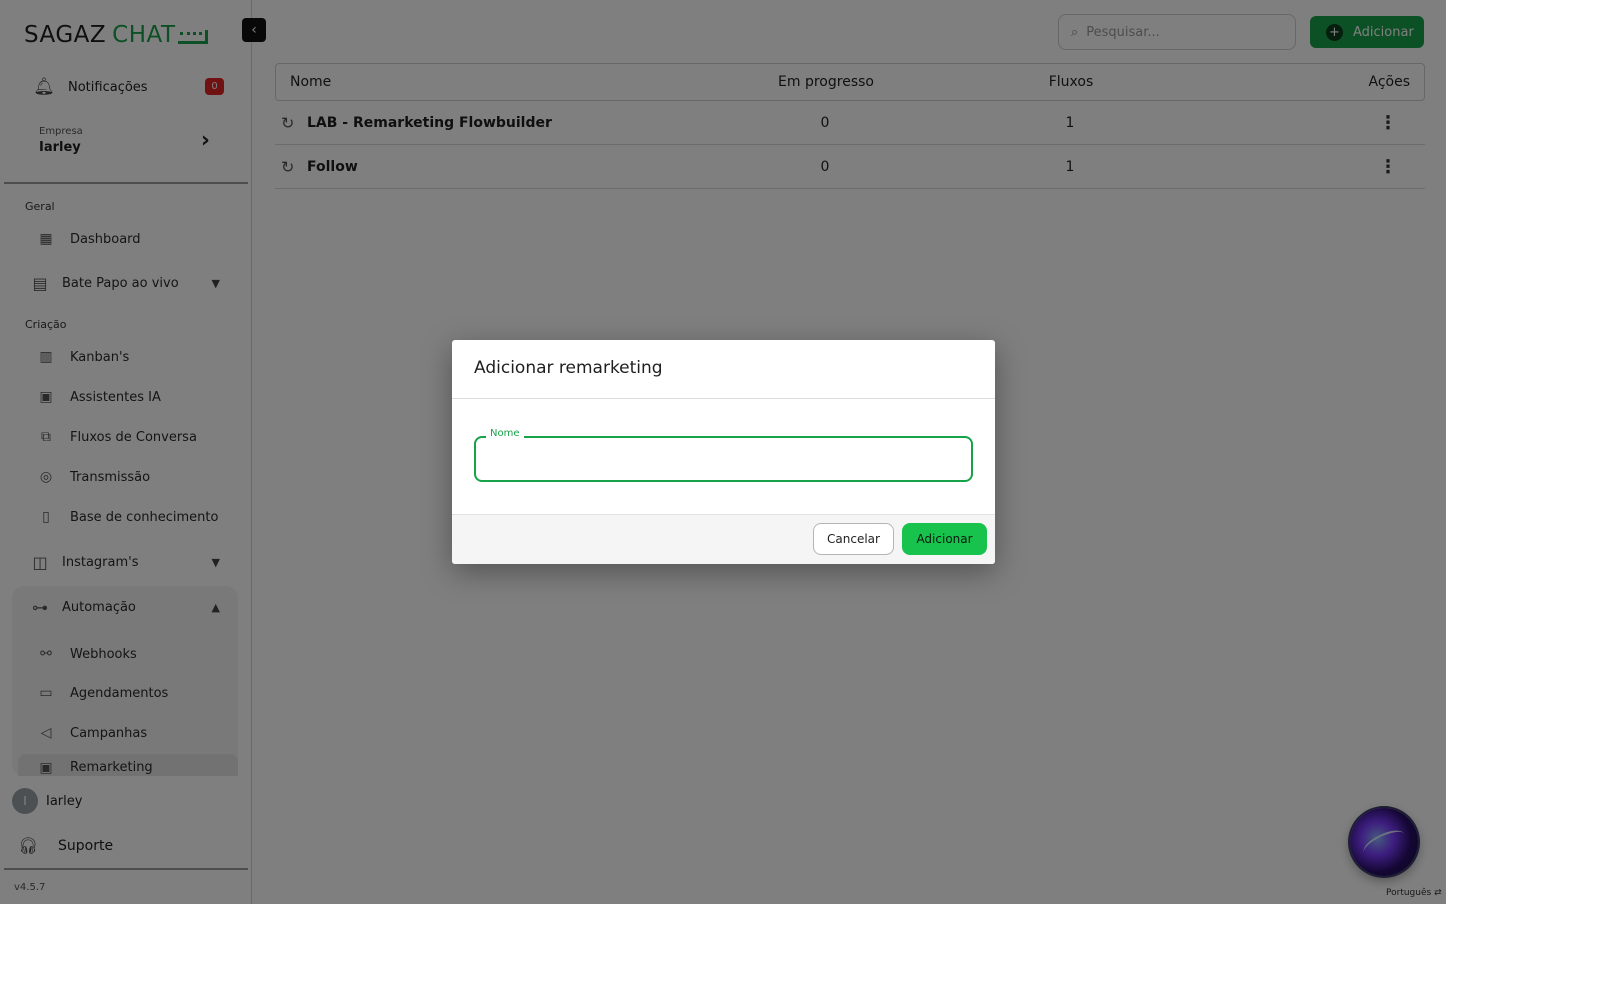 The image size is (1600, 1000). What do you see at coordinates (723, 398) in the screenshot?
I see `dialog-divider` at bounding box center [723, 398].